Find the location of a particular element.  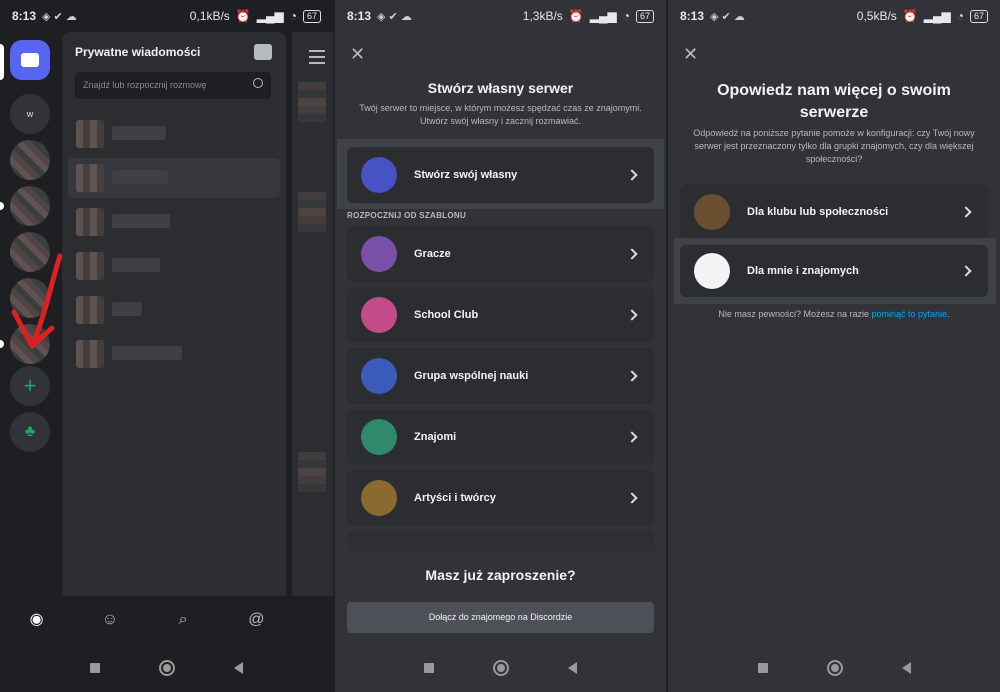

network-speed: 1,3kB/s is located at coordinates (542, 16).